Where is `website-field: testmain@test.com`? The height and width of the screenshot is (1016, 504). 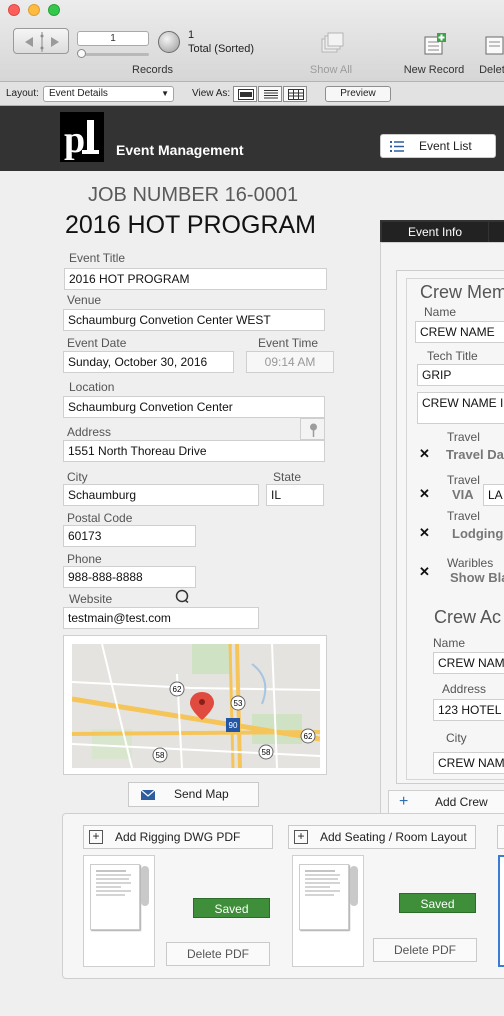 website-field: testmain@test.com is located at coordinates (161, 618).